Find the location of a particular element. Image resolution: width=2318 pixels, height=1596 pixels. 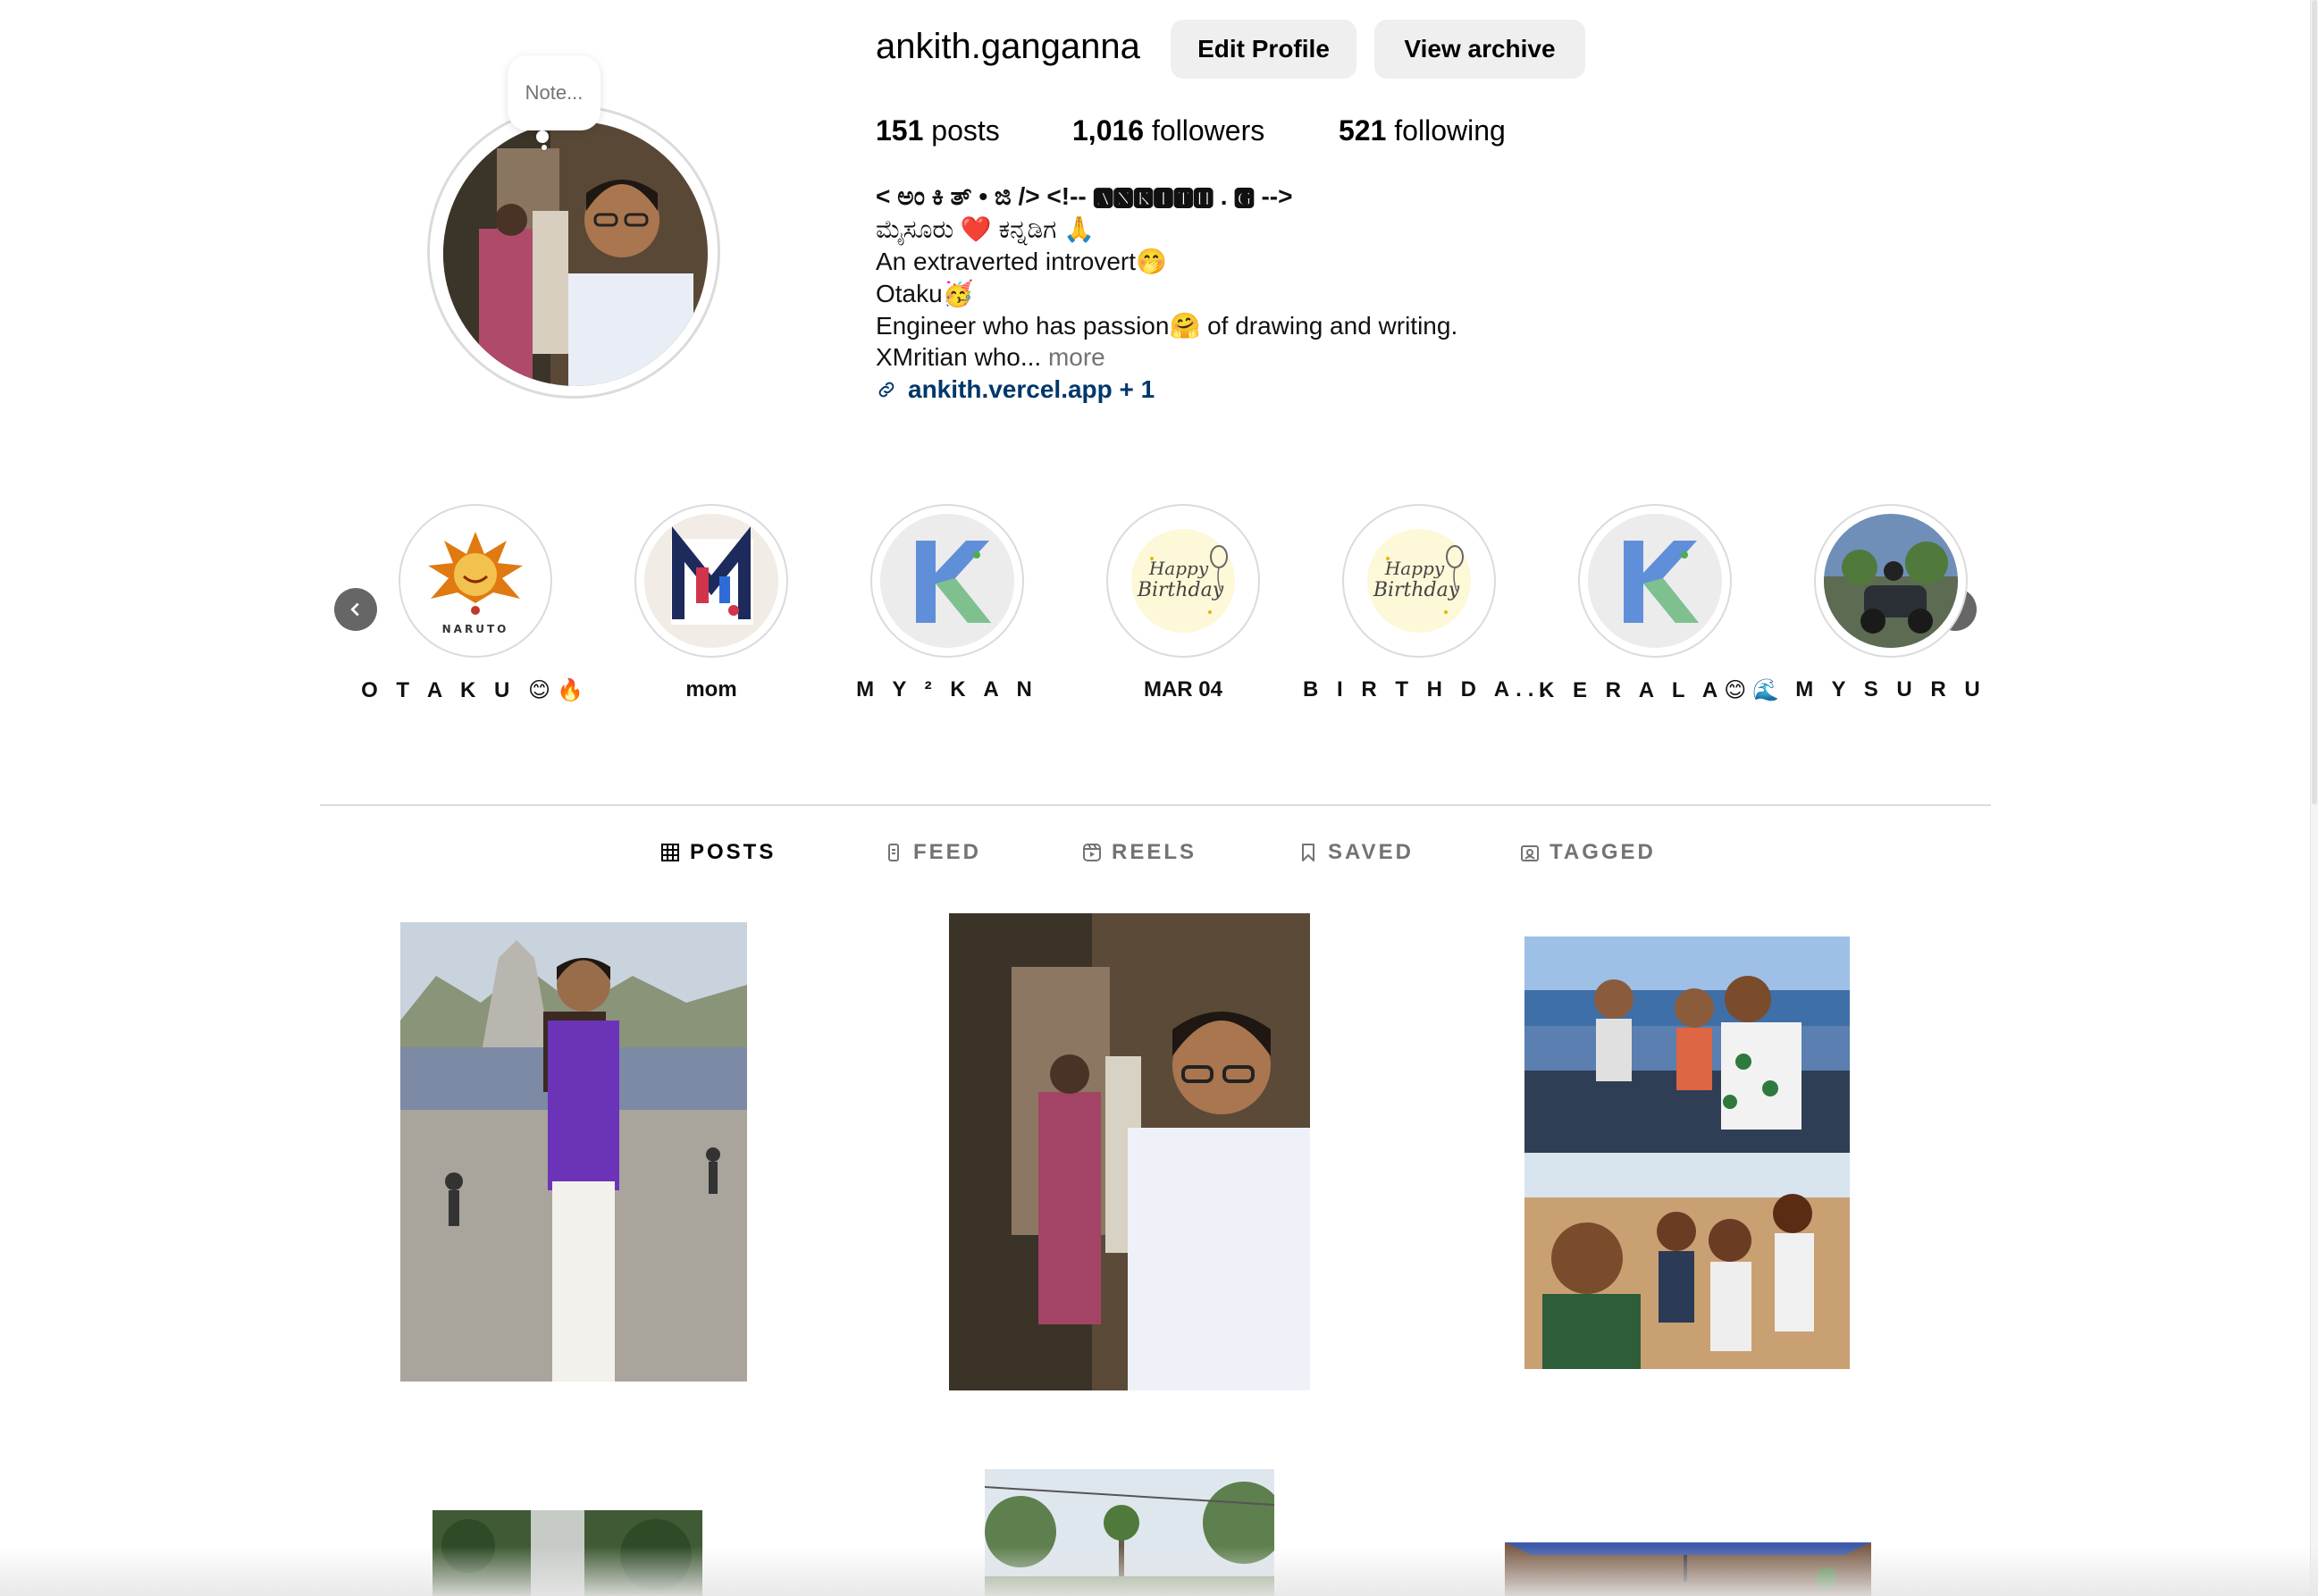

tab-reels-label: REELS is located at coordinates (1155, 852).